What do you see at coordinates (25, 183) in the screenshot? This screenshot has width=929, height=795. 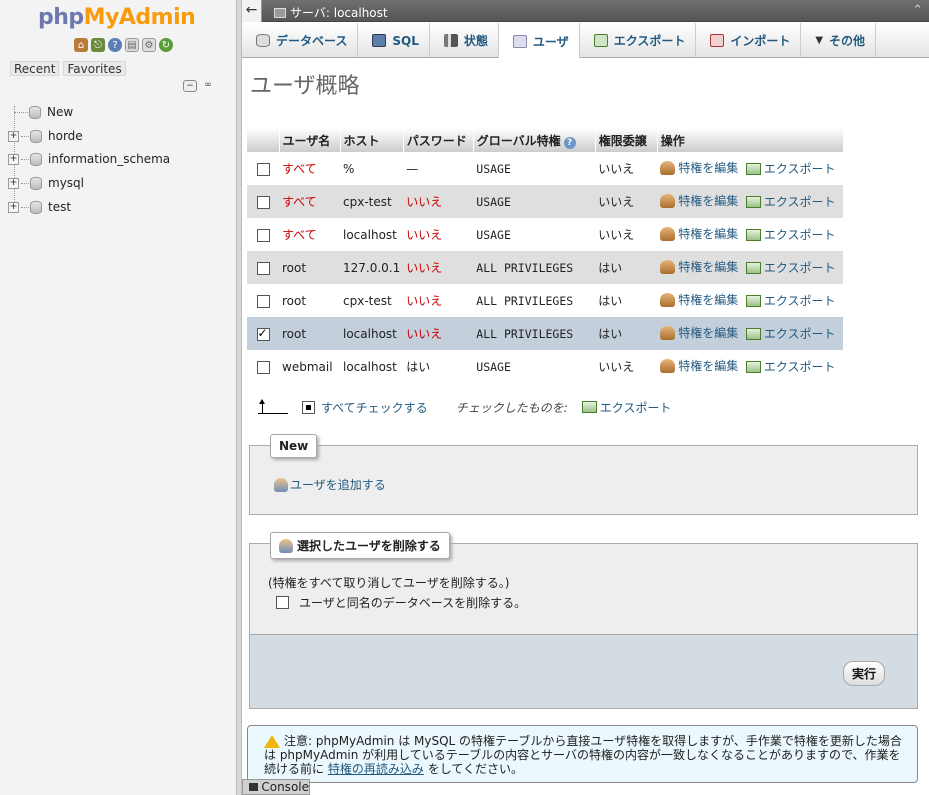 I see `tree-branch-line` at bounding box center [25, 183].